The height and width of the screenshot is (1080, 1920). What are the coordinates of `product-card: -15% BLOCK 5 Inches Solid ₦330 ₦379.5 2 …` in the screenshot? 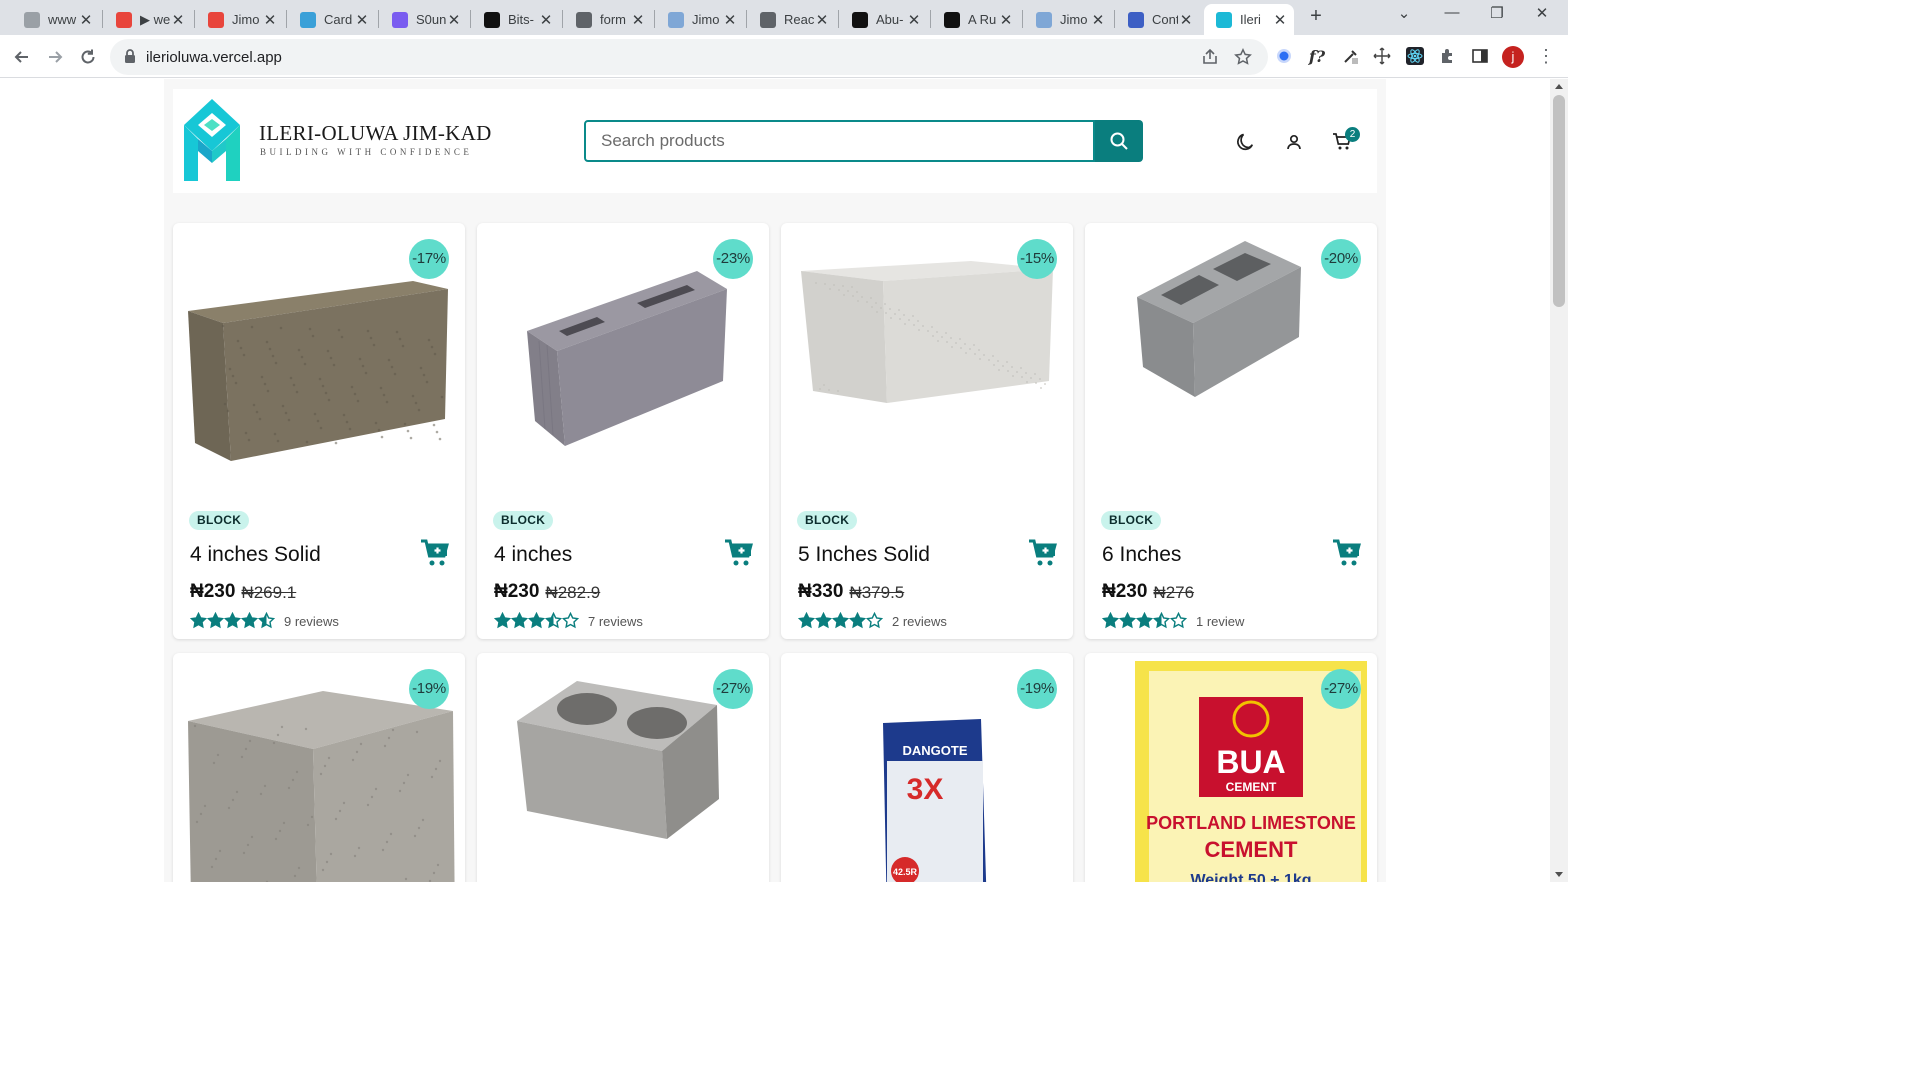 It's located at (927, 431).